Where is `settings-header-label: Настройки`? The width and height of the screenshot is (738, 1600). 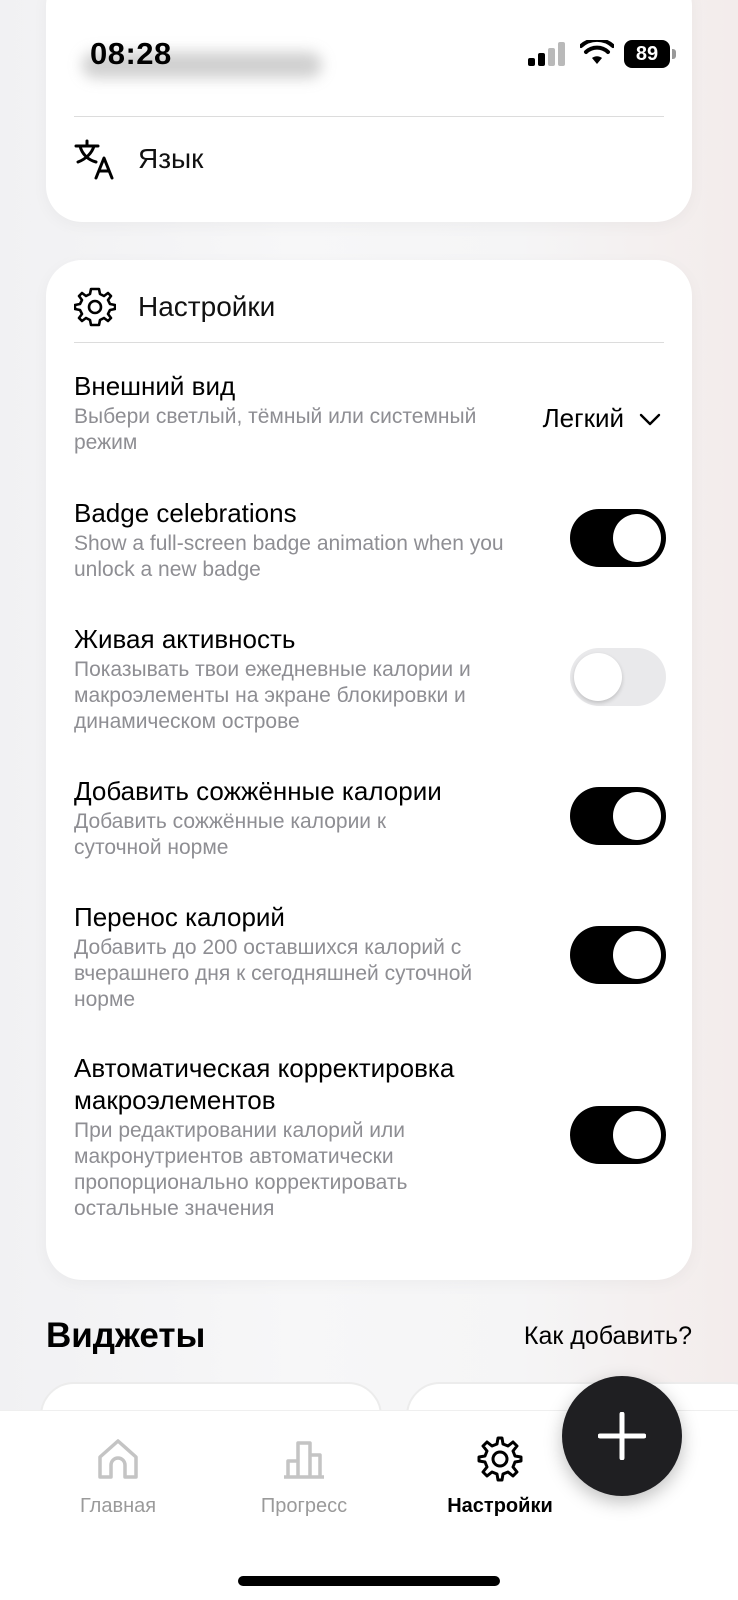 settings-header-label: Настройки is located at coordinates (207, 306).